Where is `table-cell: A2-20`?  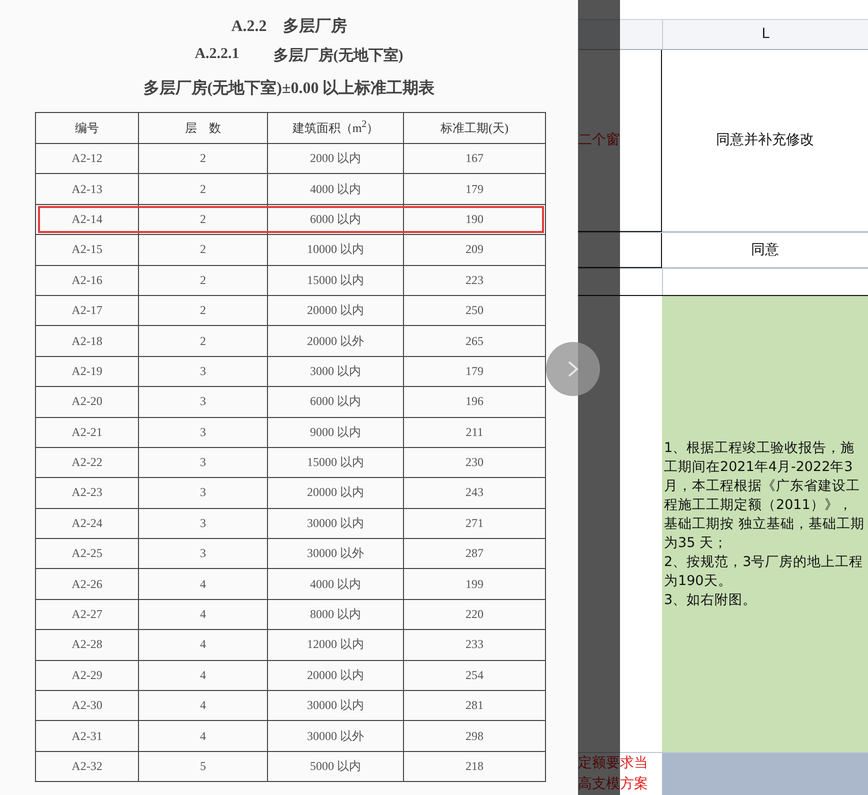 table-cell: A2-20 is located at coordinates (87, 402).